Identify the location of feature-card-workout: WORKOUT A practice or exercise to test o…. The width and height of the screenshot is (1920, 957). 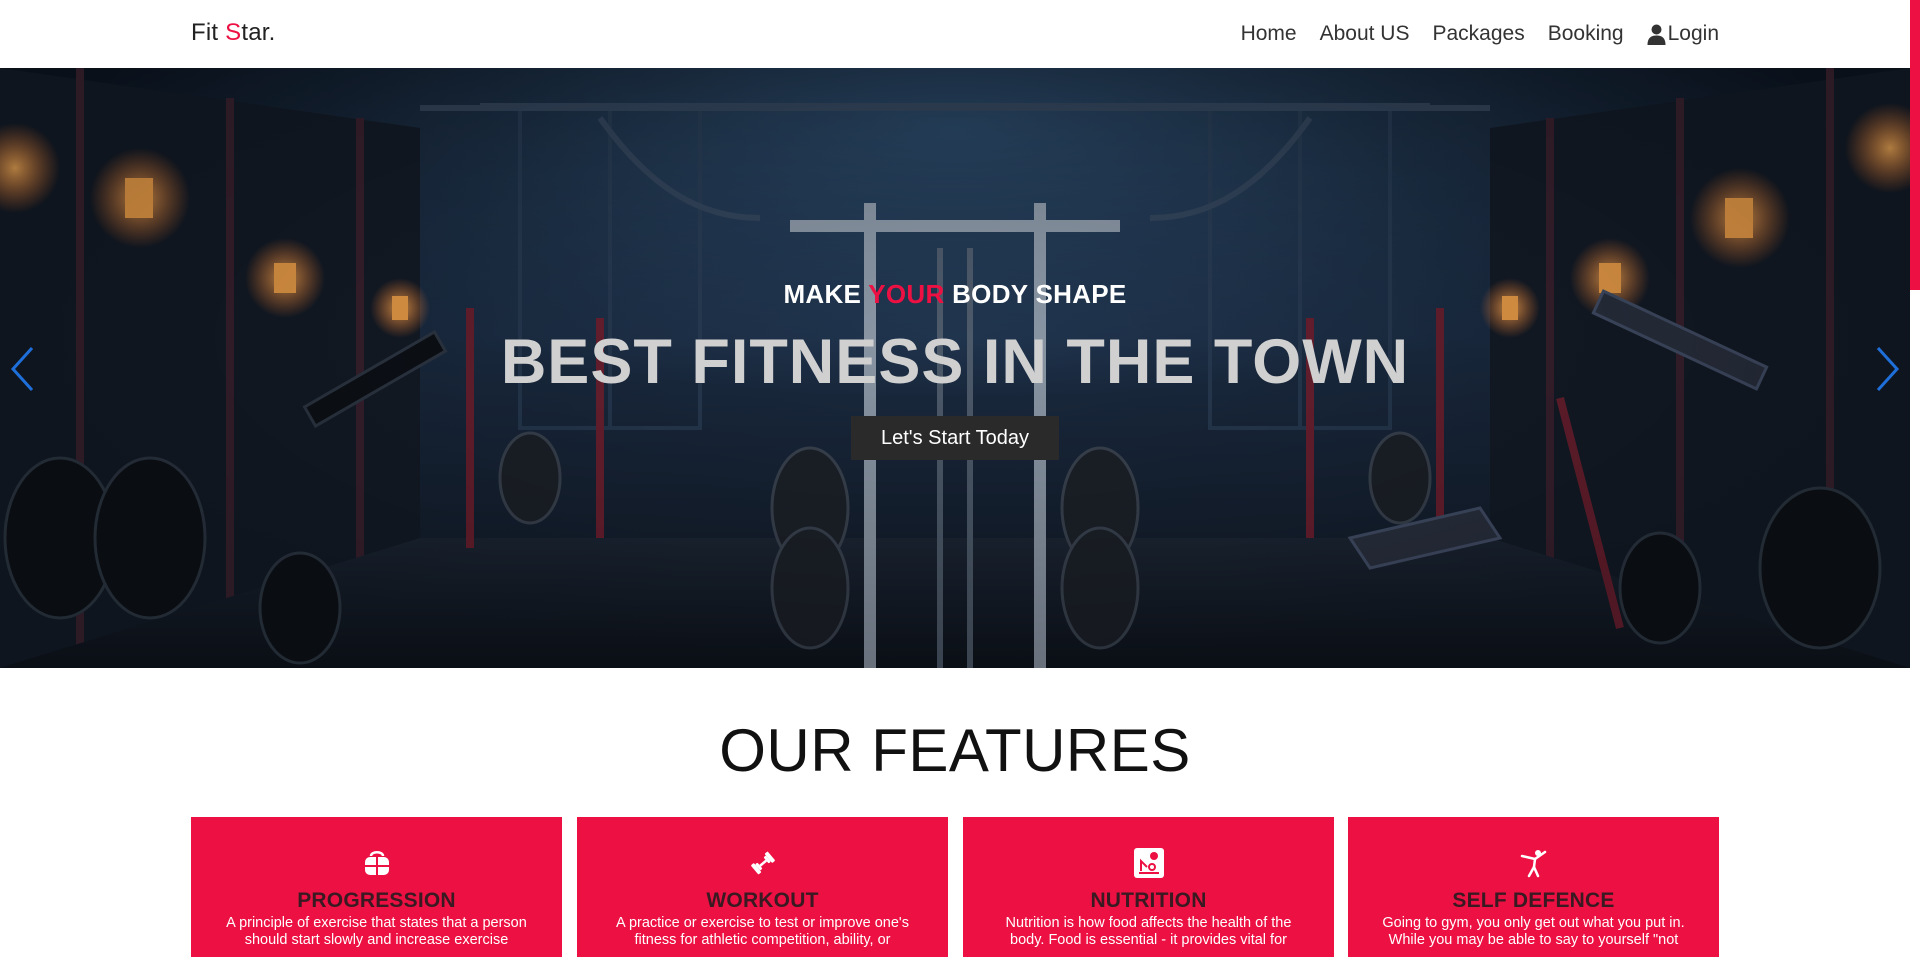
(762, 887).